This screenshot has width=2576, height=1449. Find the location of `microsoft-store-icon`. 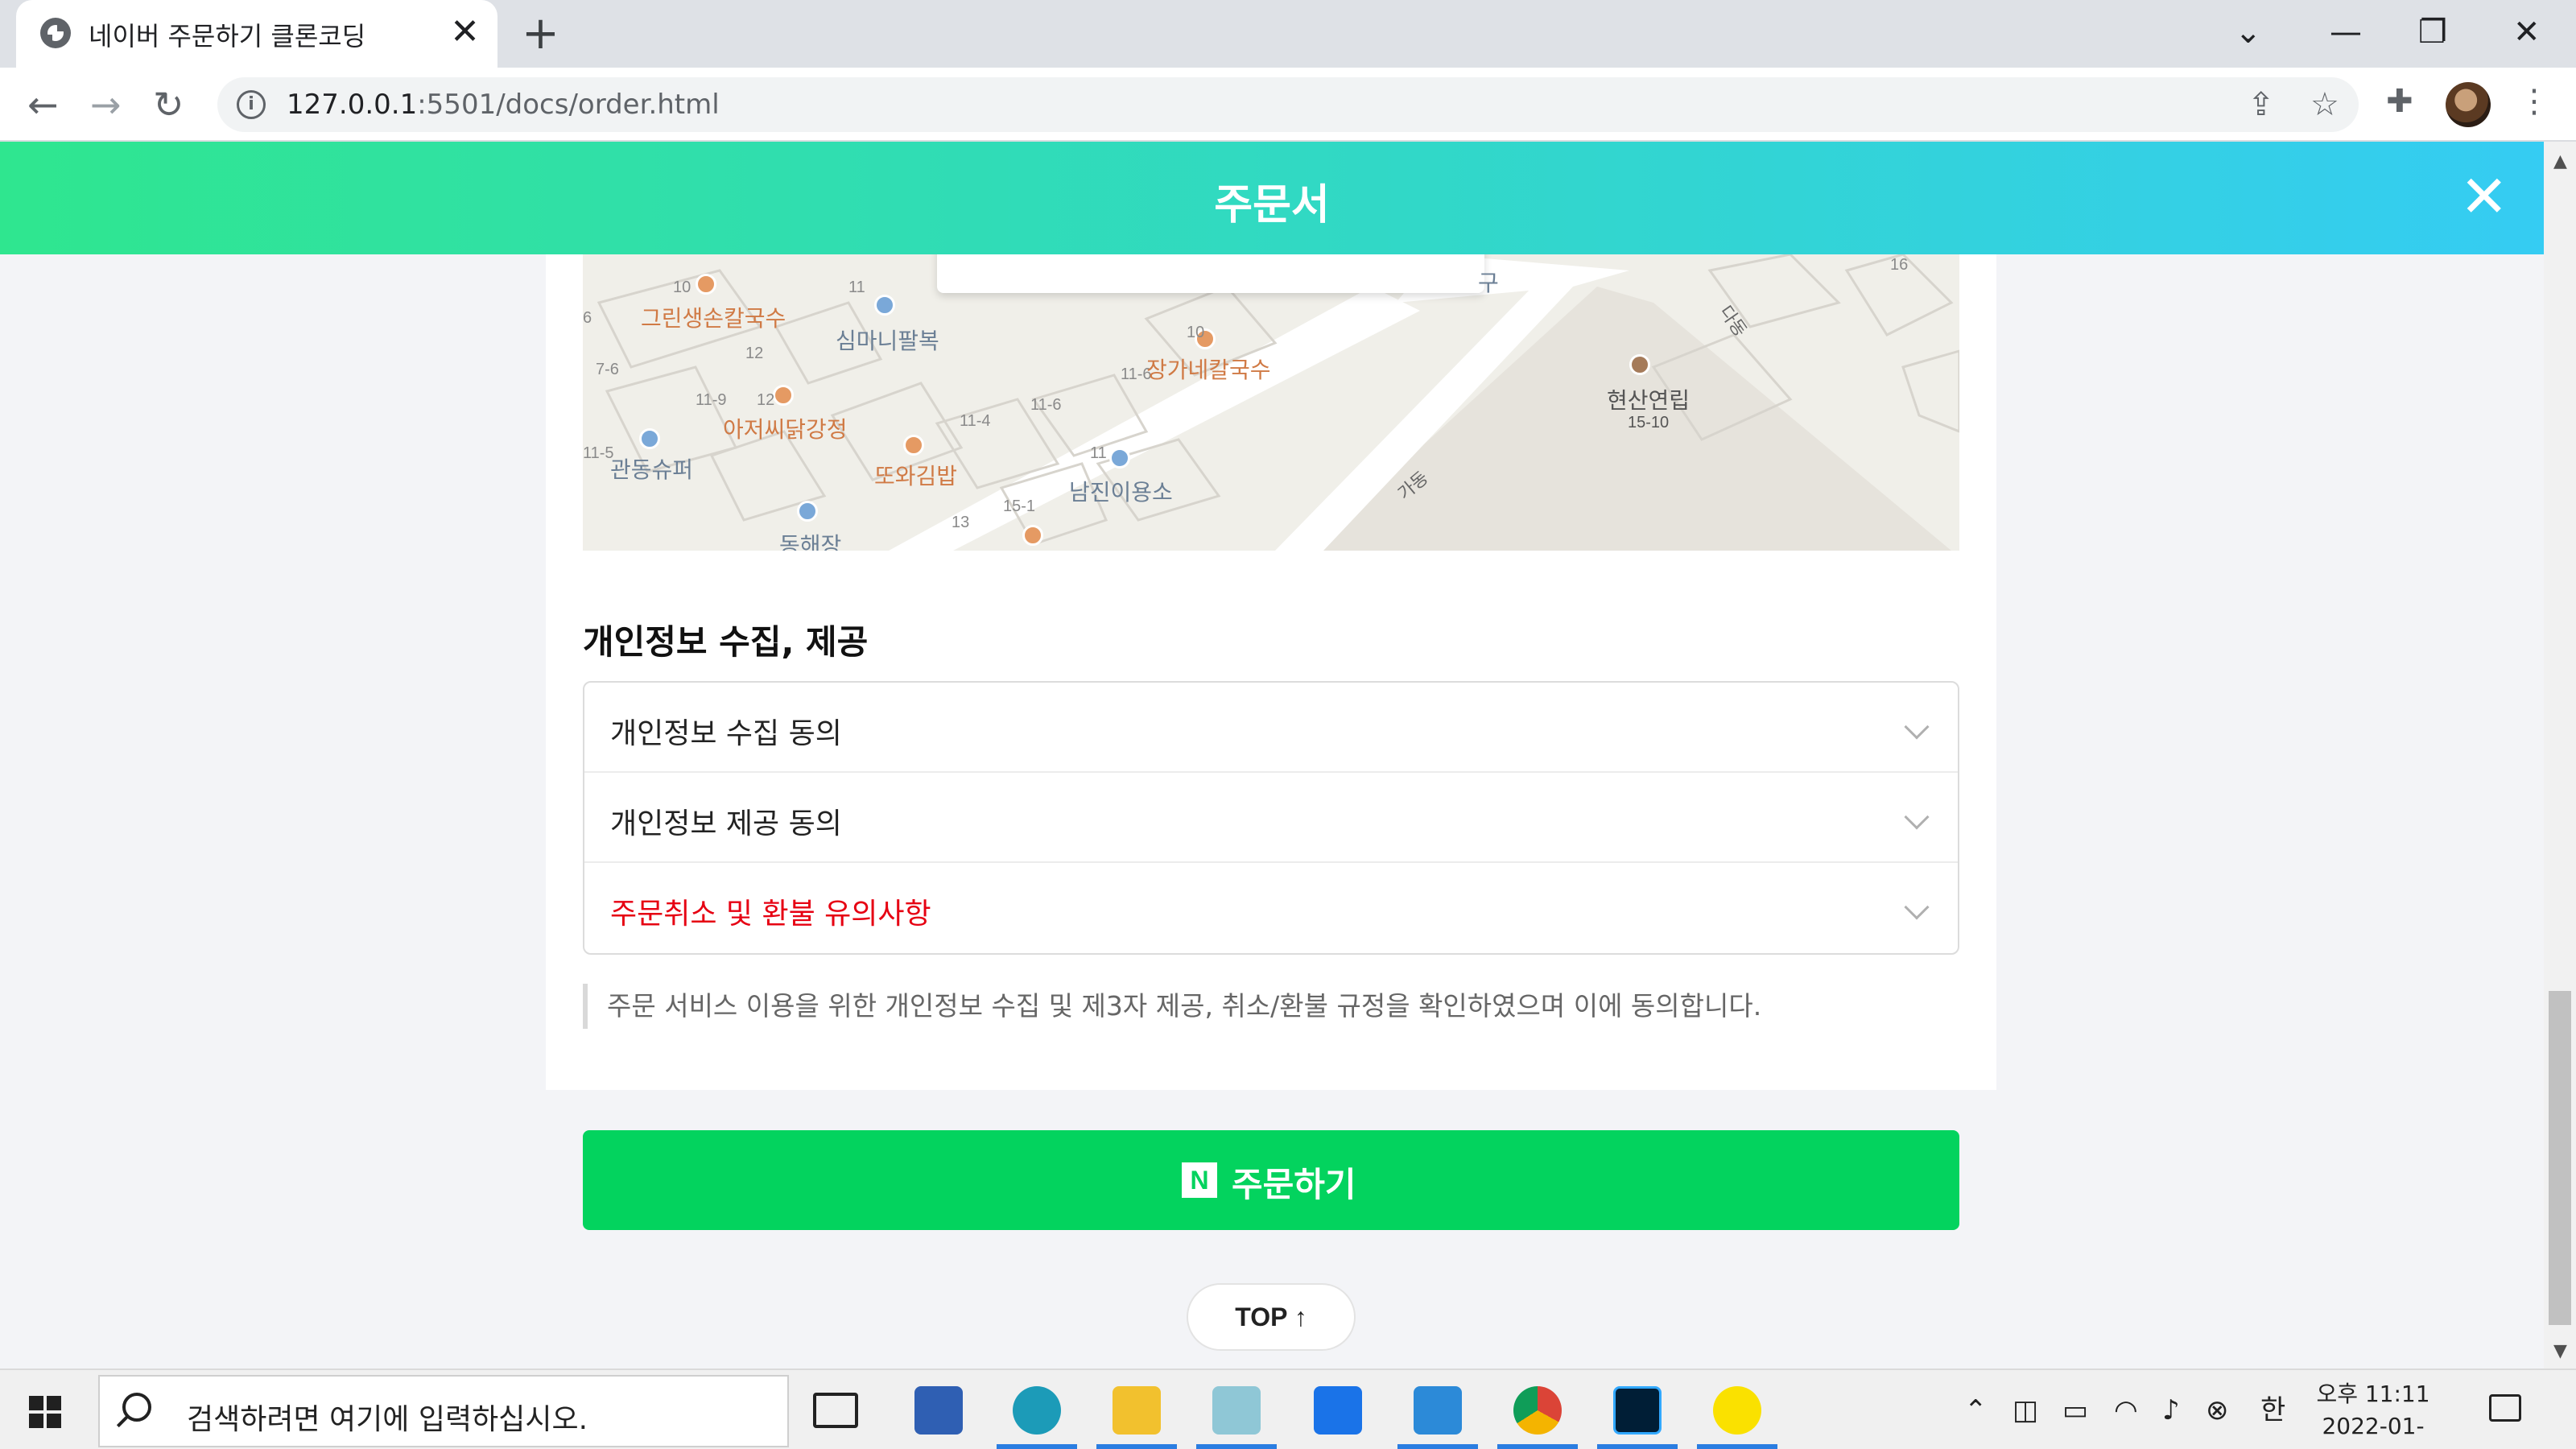

microsoft-store-icon is located at coordinates (938, 1410).